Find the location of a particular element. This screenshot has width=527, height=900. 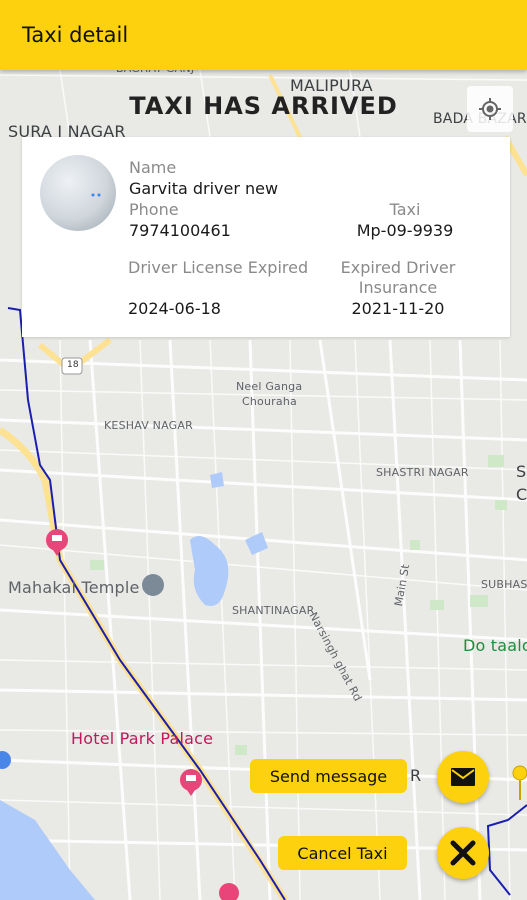

send-message-button: Send message is located at coordinates (328, 776).